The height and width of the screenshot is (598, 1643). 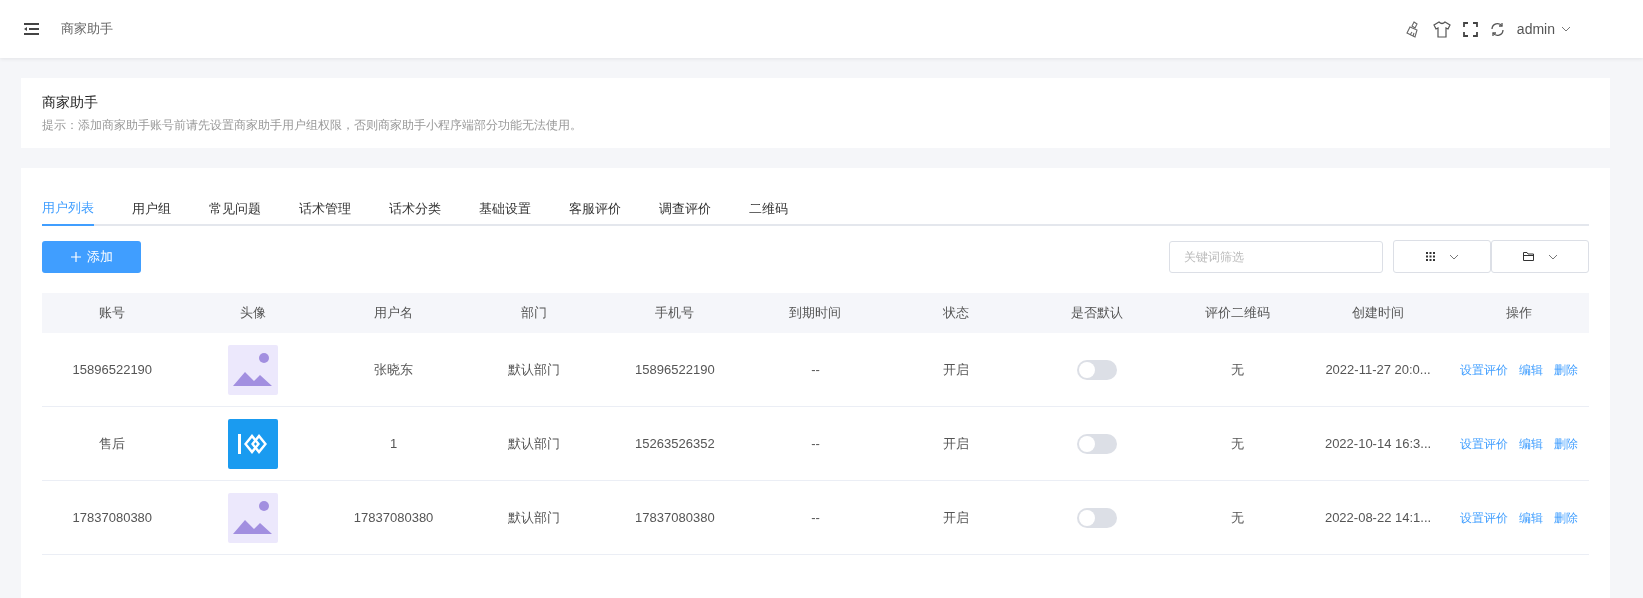 What do you see at coordinates (325, 209) in the screenshot?
I see `tab: 话术管理` at bounding box center [325, 209].